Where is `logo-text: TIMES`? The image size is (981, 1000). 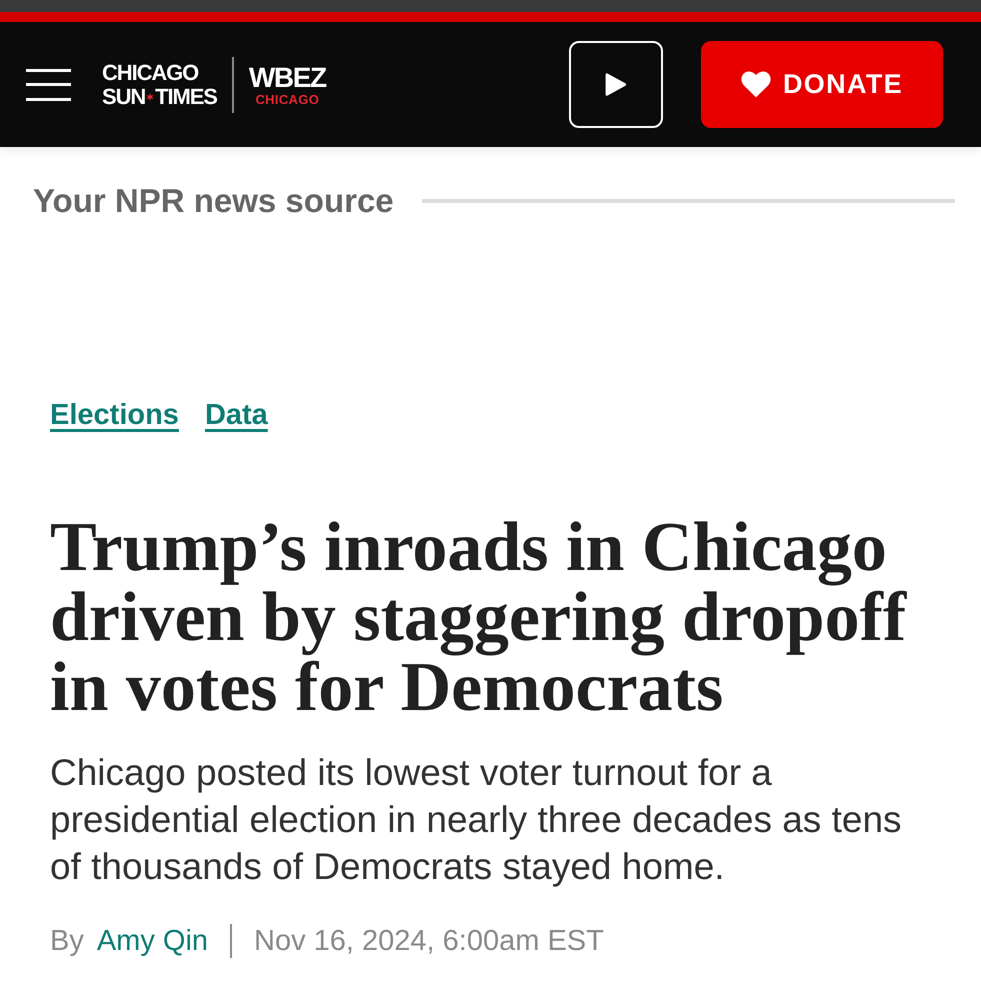 logo-text: TIMES is located at coordinates (186, 96).